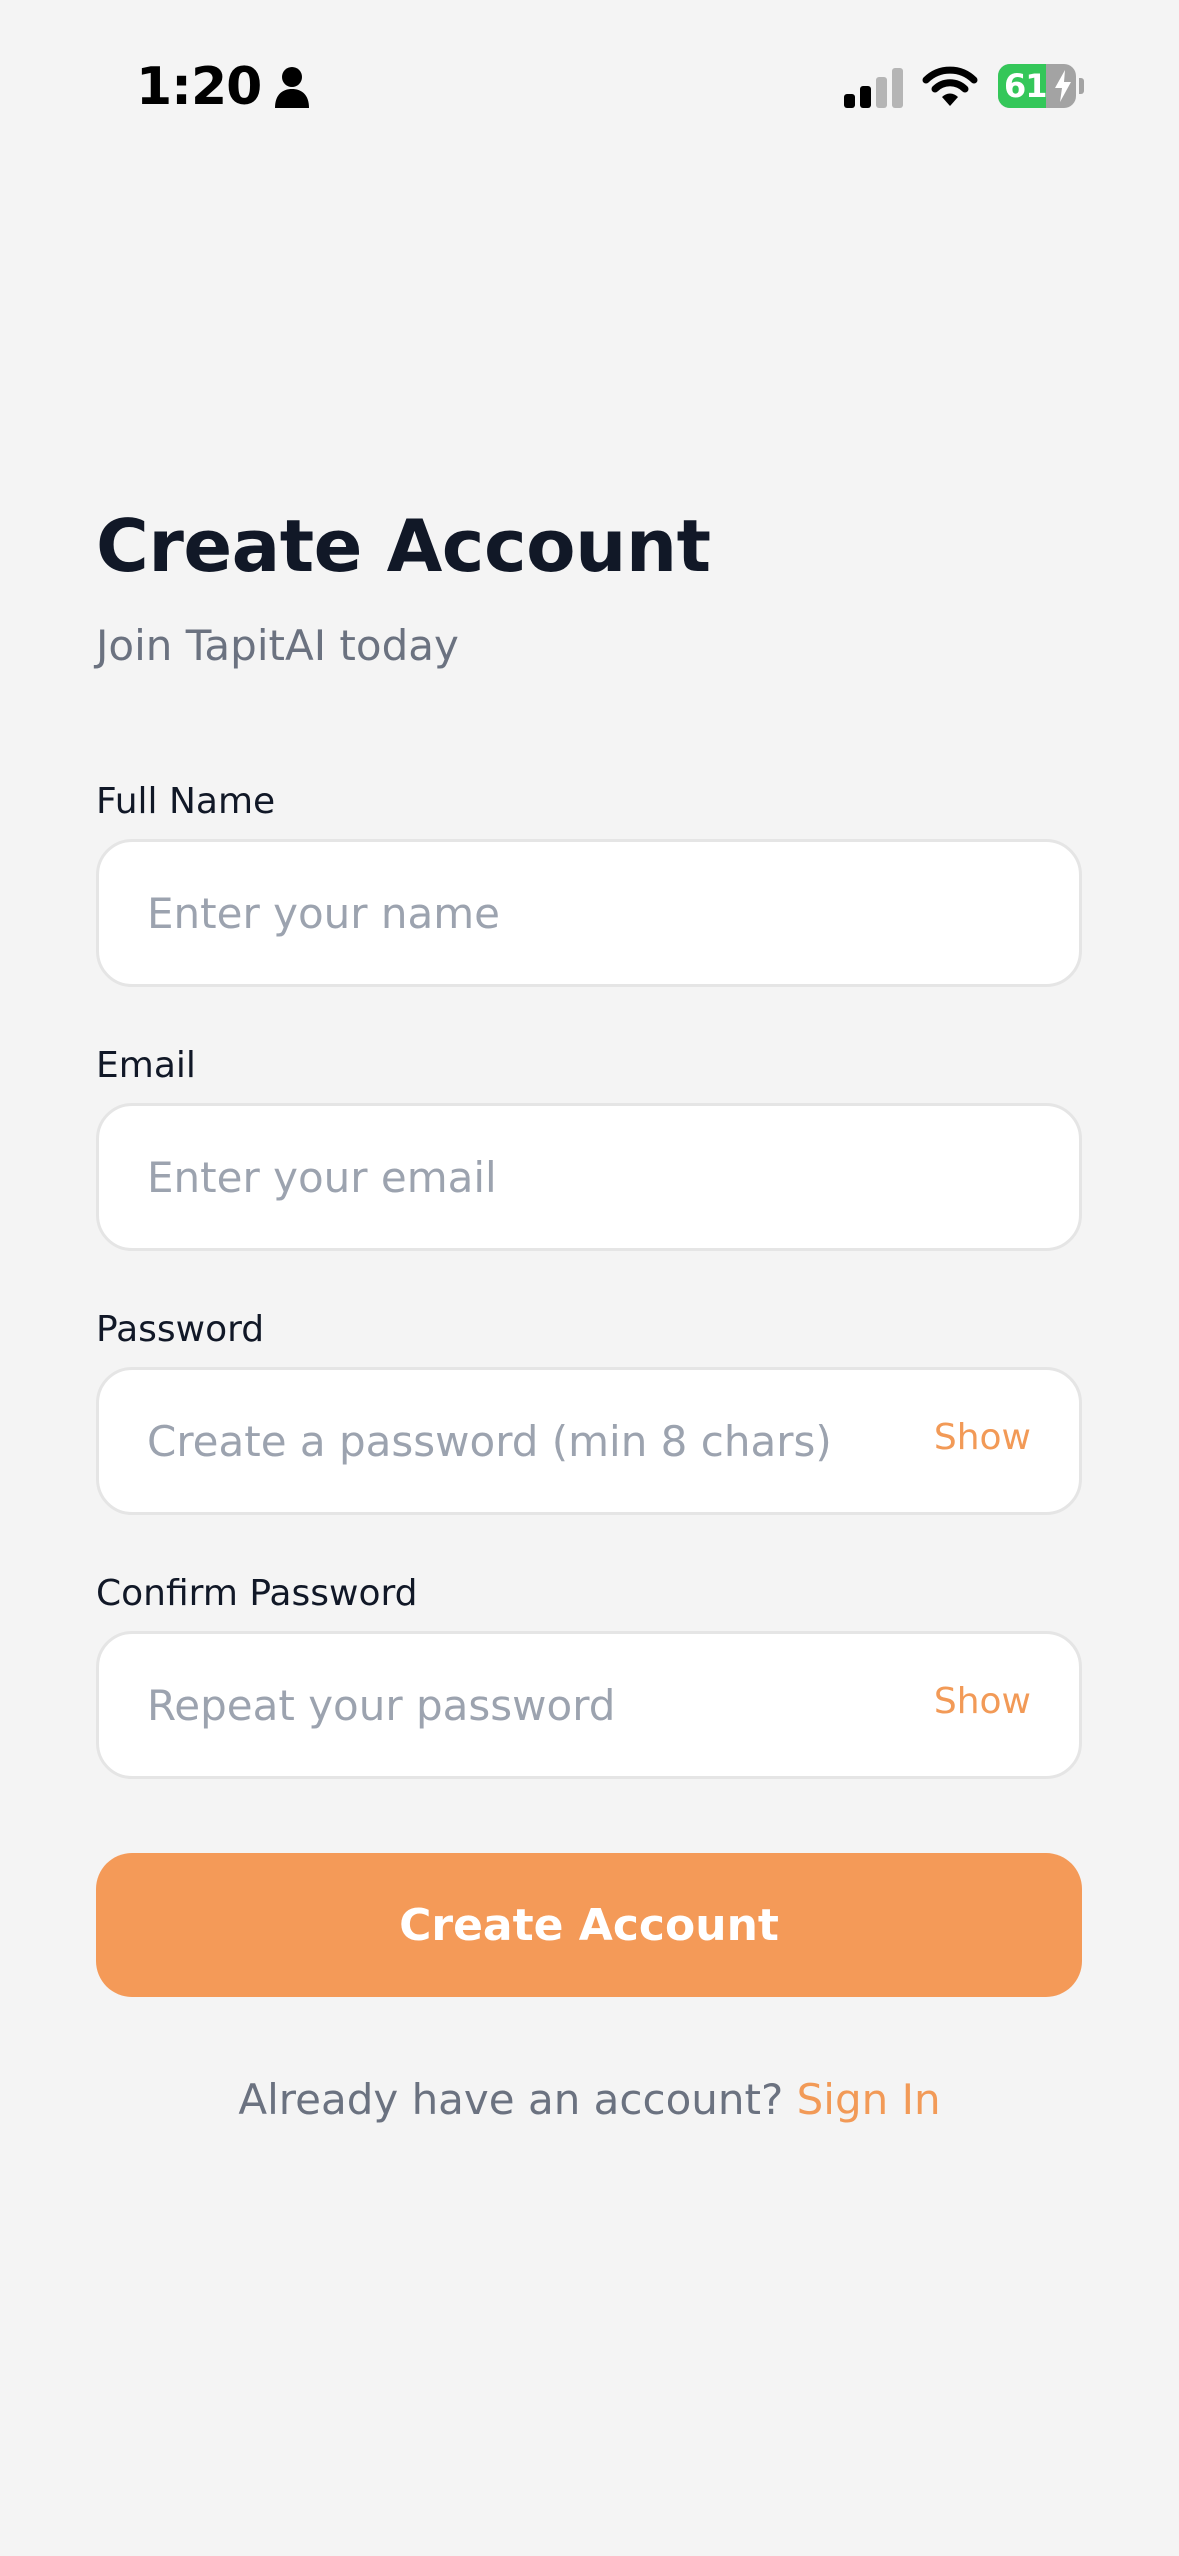  What do you see at coordinates (577, 1177) in the screenshot?
I see `email-input` at bounding box center [577, 1177].